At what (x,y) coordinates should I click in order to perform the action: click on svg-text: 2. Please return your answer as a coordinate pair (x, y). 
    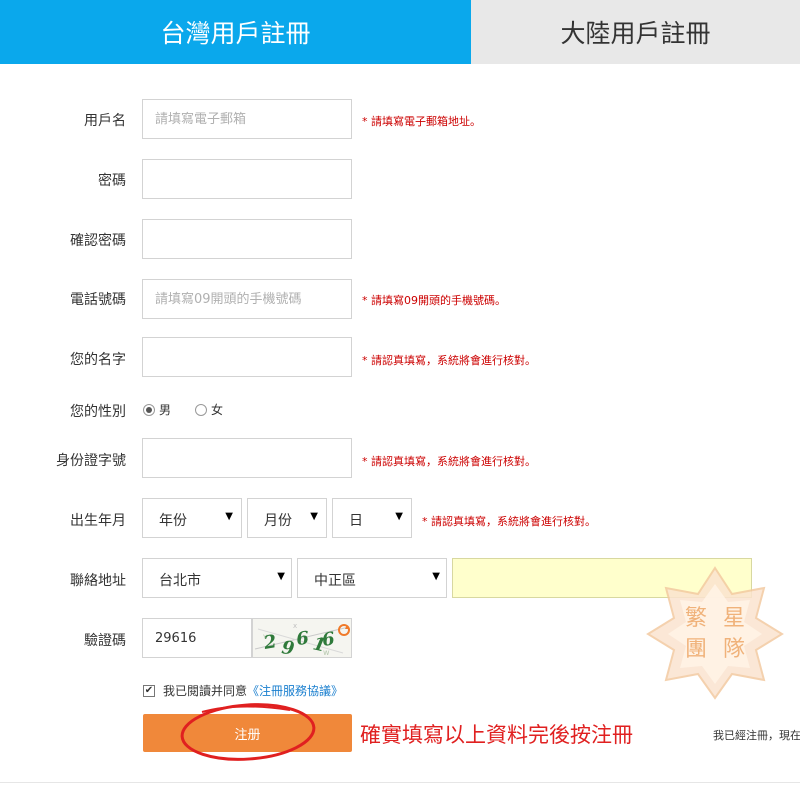
    Looking at the image, I should click on (269, 642).